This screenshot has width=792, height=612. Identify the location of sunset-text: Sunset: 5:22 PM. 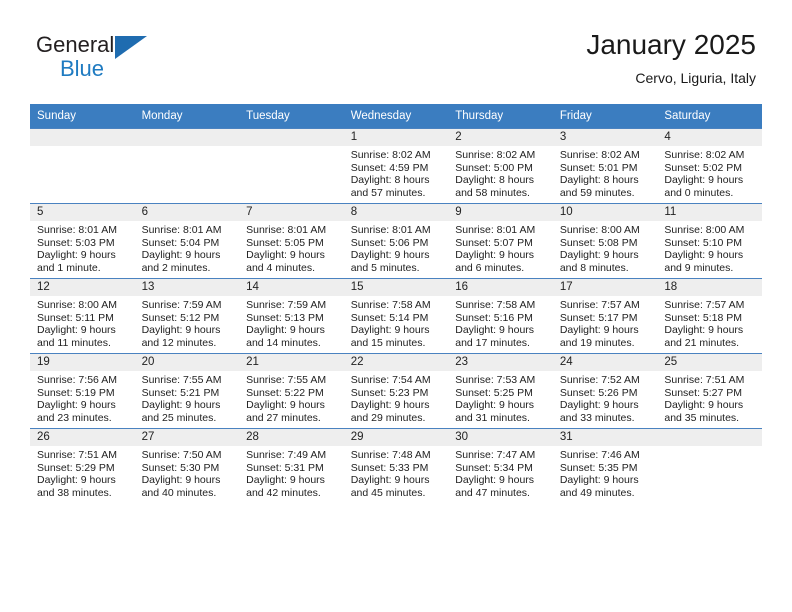
(285, 392).